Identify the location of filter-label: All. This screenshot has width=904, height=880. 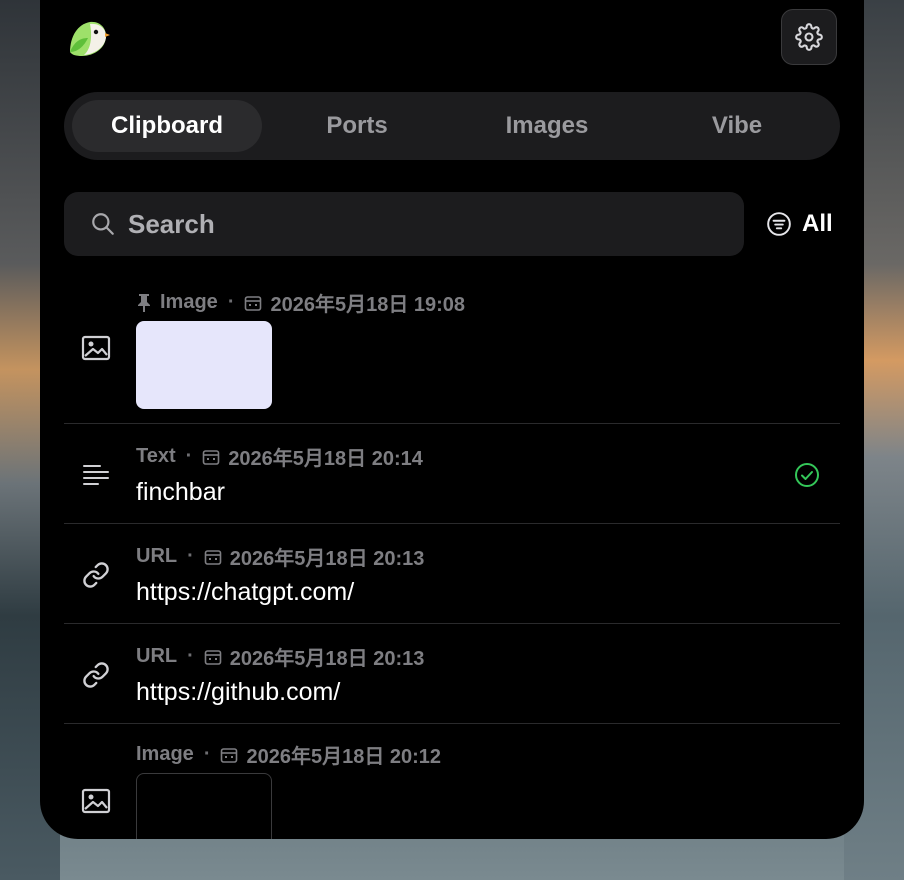
(817, 223).